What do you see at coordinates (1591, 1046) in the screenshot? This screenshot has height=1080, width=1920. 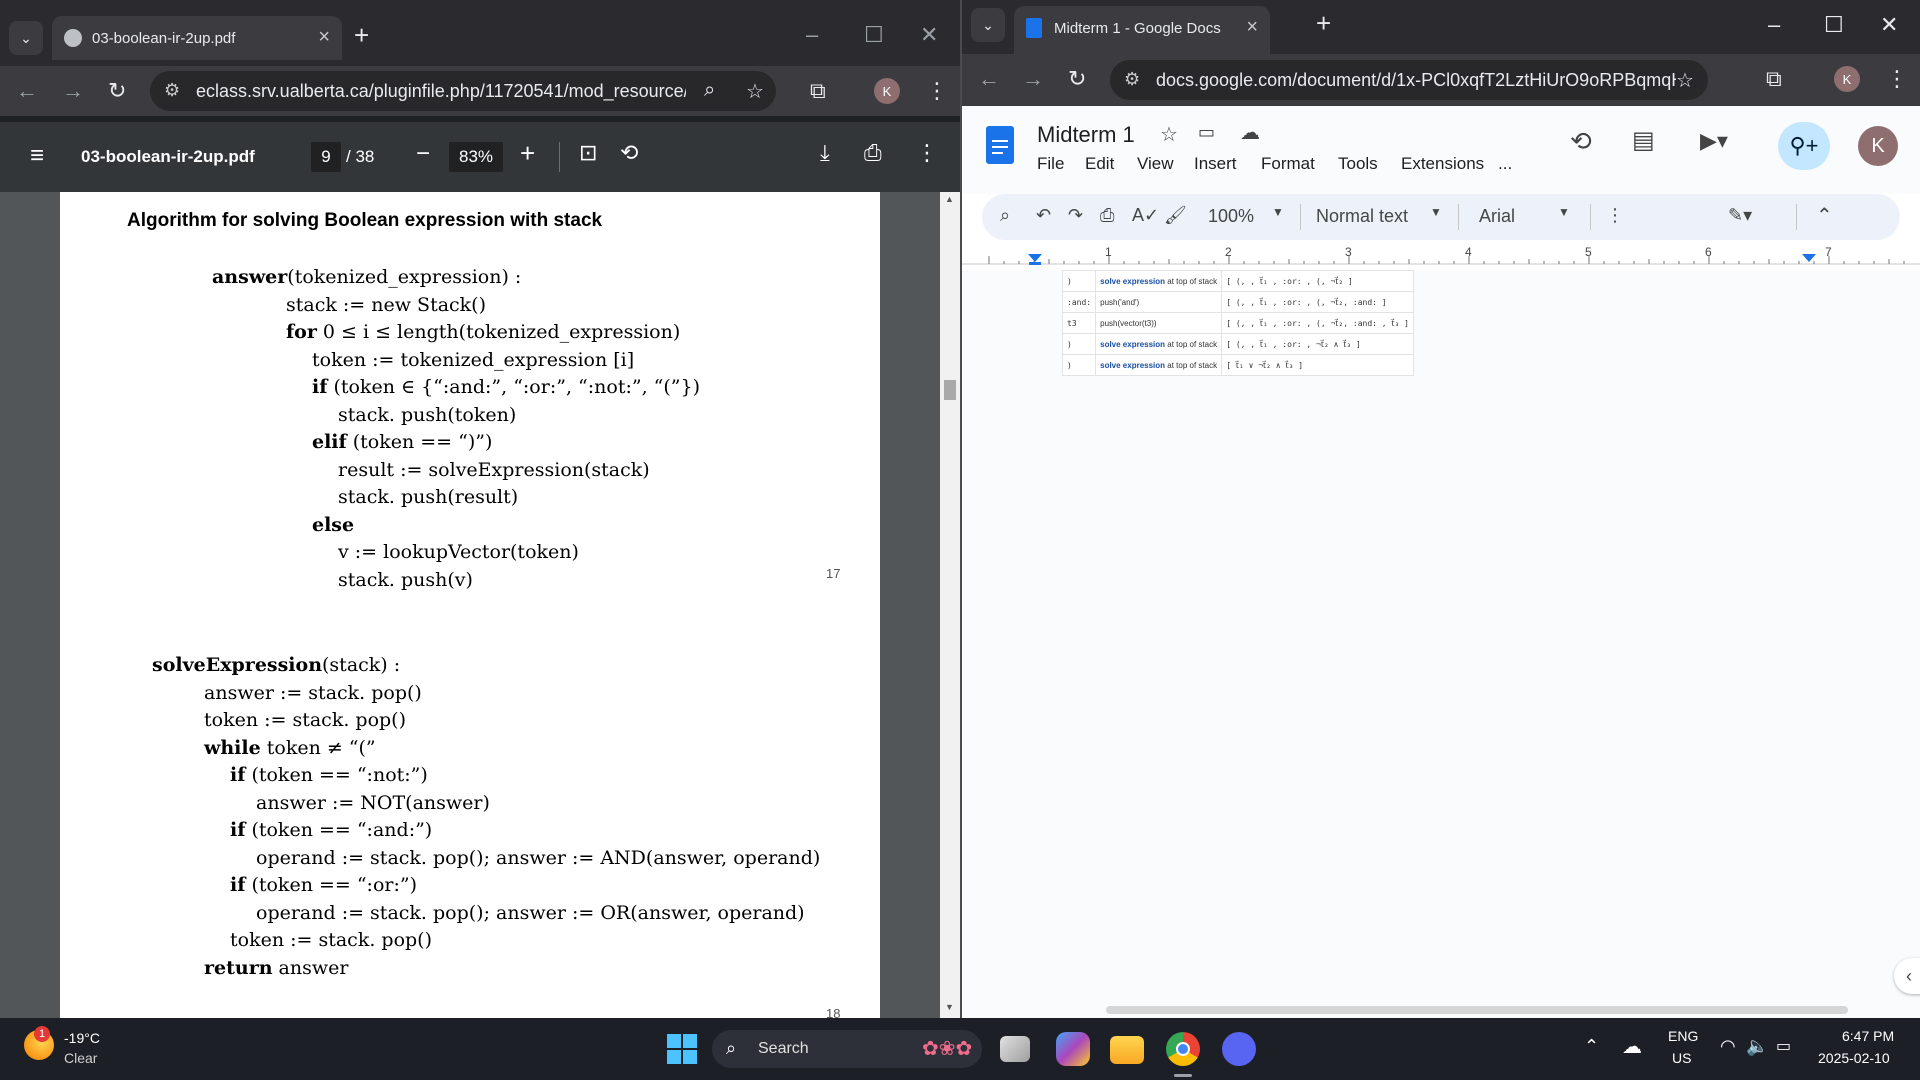 I see `show-hidden-icons: ⌃` at bounding box center [1591, 1046].